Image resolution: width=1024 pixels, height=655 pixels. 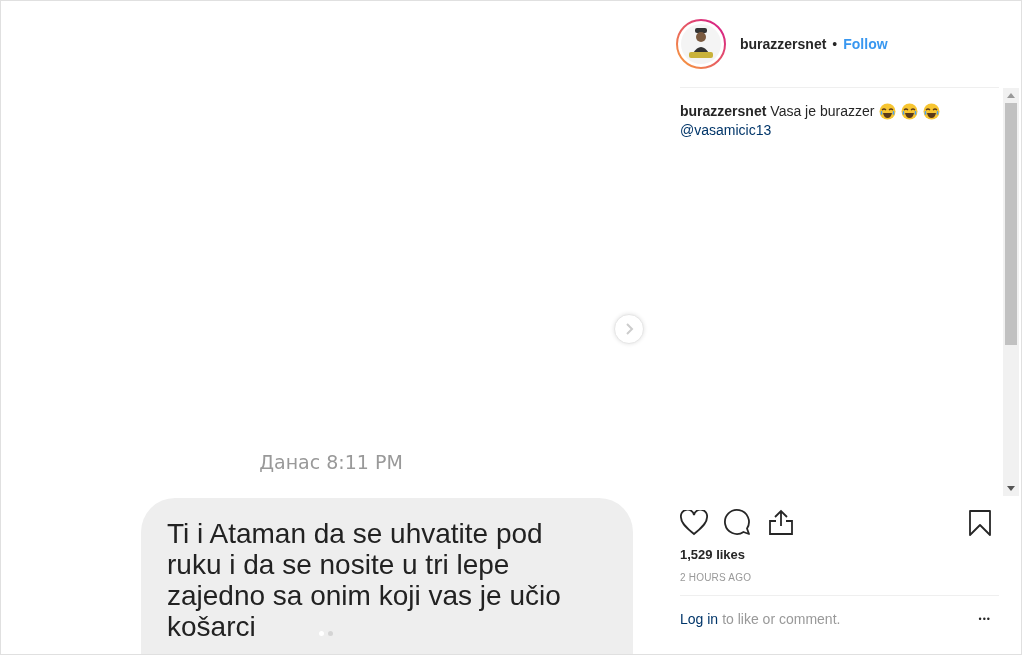 What do you see at coordinates (723, 111) in the screenshot?
I see `caption-username: burazzersnet` at bounding box center [723, 111].